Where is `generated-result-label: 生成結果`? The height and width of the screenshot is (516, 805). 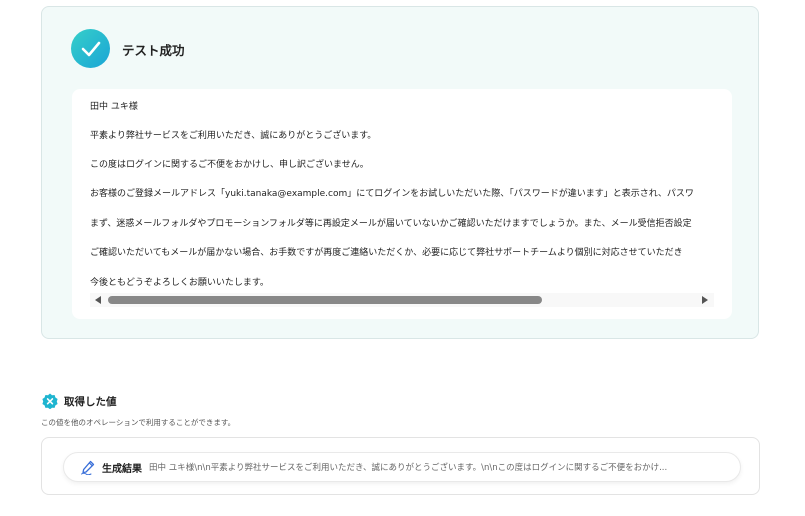 generated-result-label: 生成結果 is located at coordinates (122, 469).